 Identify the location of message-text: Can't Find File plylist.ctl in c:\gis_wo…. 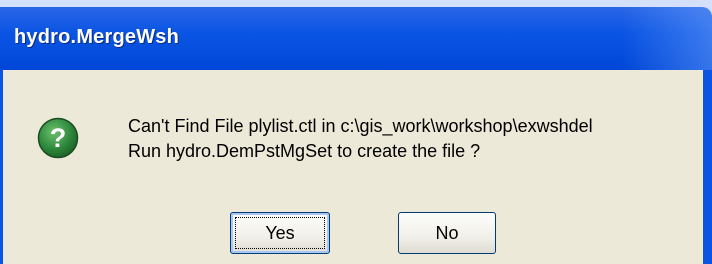
(360, 139).